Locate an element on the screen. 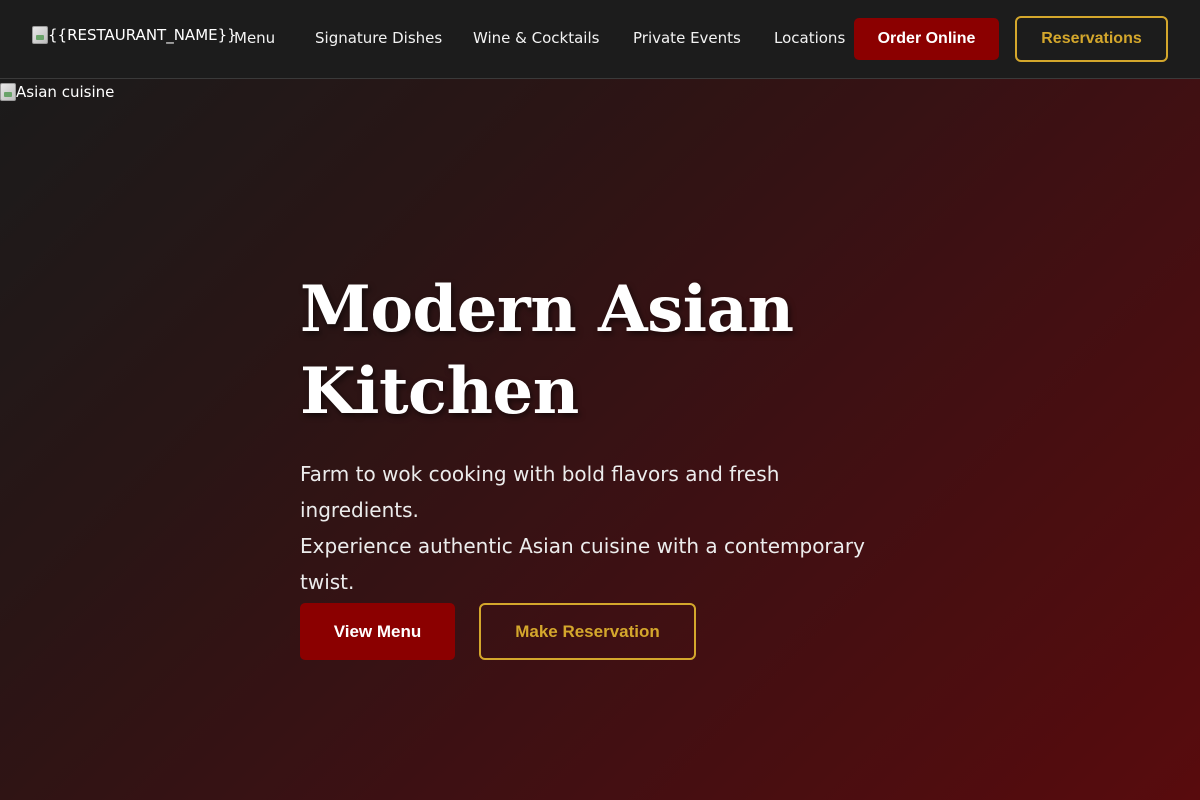 This screenshot has height=800, width=1200. hero-title: Modern Asian Kitchen is located at coordinates (560, 351).